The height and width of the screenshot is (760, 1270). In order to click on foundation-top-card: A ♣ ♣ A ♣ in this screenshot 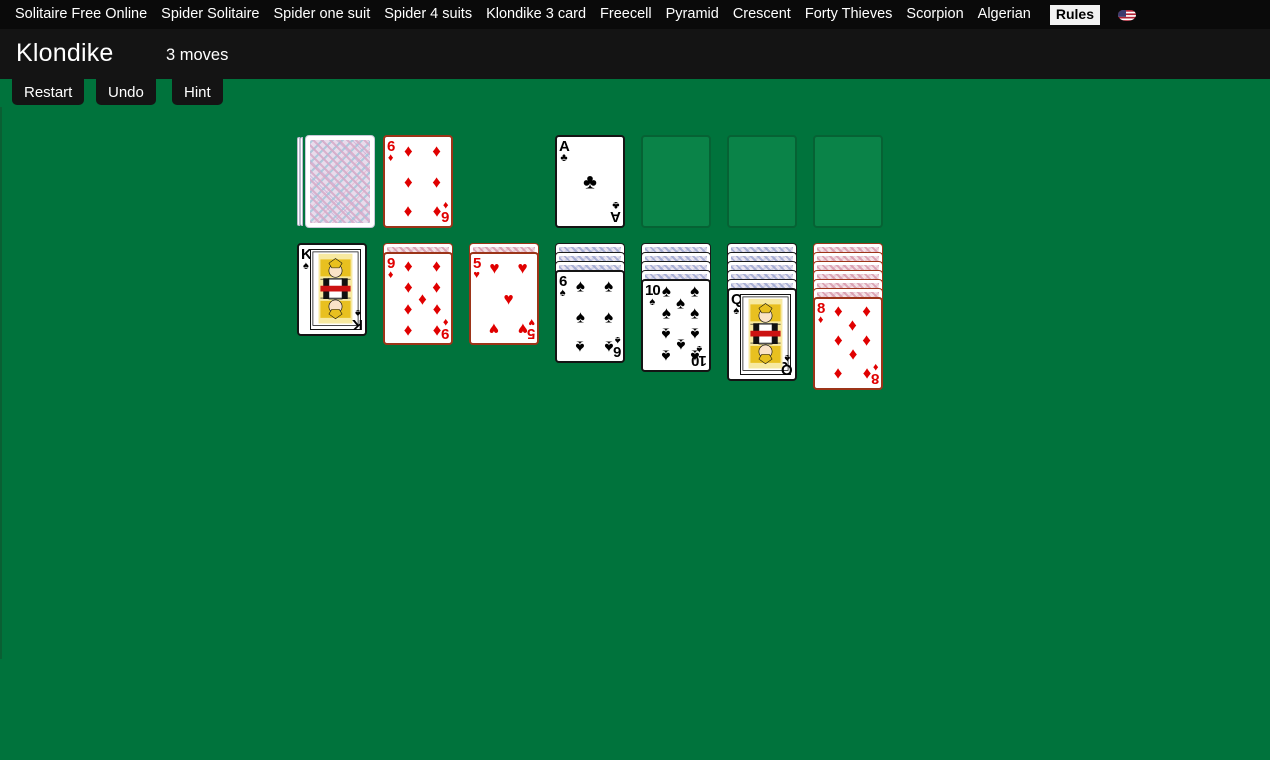, I will do `click(590, 181)`.